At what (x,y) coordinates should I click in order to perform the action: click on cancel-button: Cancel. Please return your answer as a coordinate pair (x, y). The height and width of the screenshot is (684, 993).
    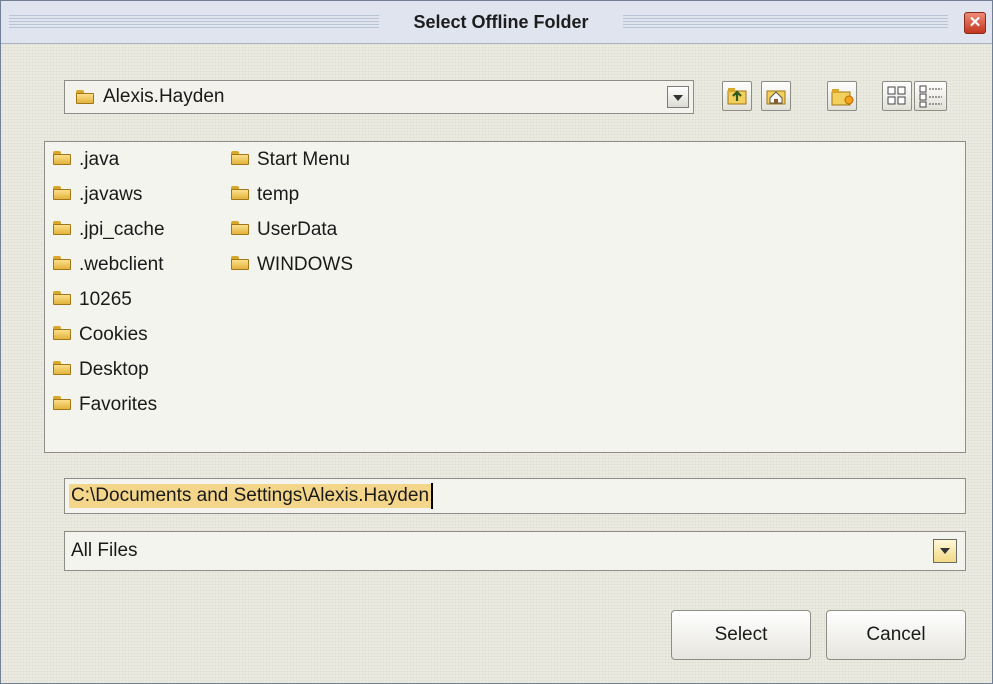
    Looking at the image, I should click on (896, 635).